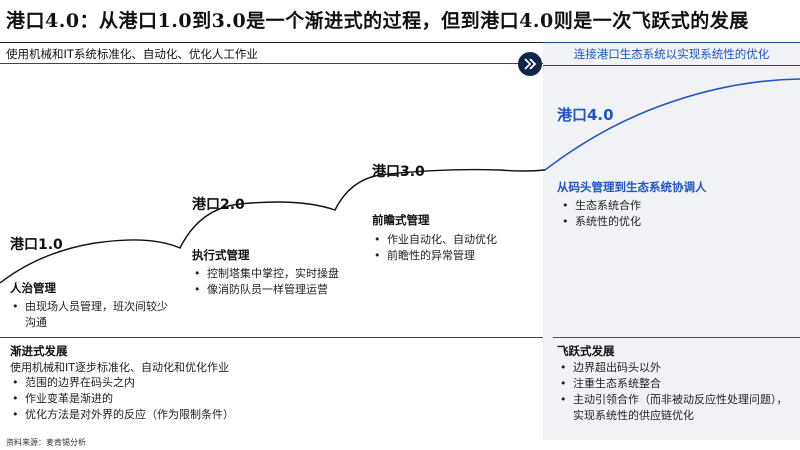 The width and height of the screenshot is (800, 450). What do you see at coordinates (272, 274) in the screenshot?
I see `port-2-point: 控制塔集中掌控，实时操盘` at bounding box center [272, 274].